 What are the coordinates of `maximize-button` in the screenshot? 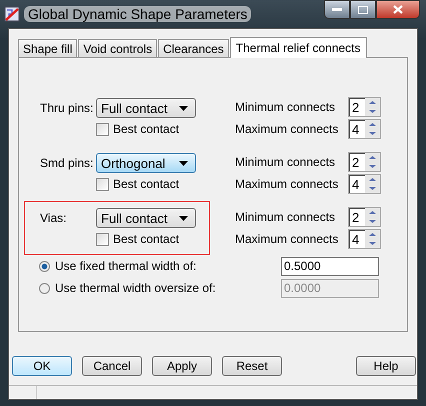 It's located at (363, 9).